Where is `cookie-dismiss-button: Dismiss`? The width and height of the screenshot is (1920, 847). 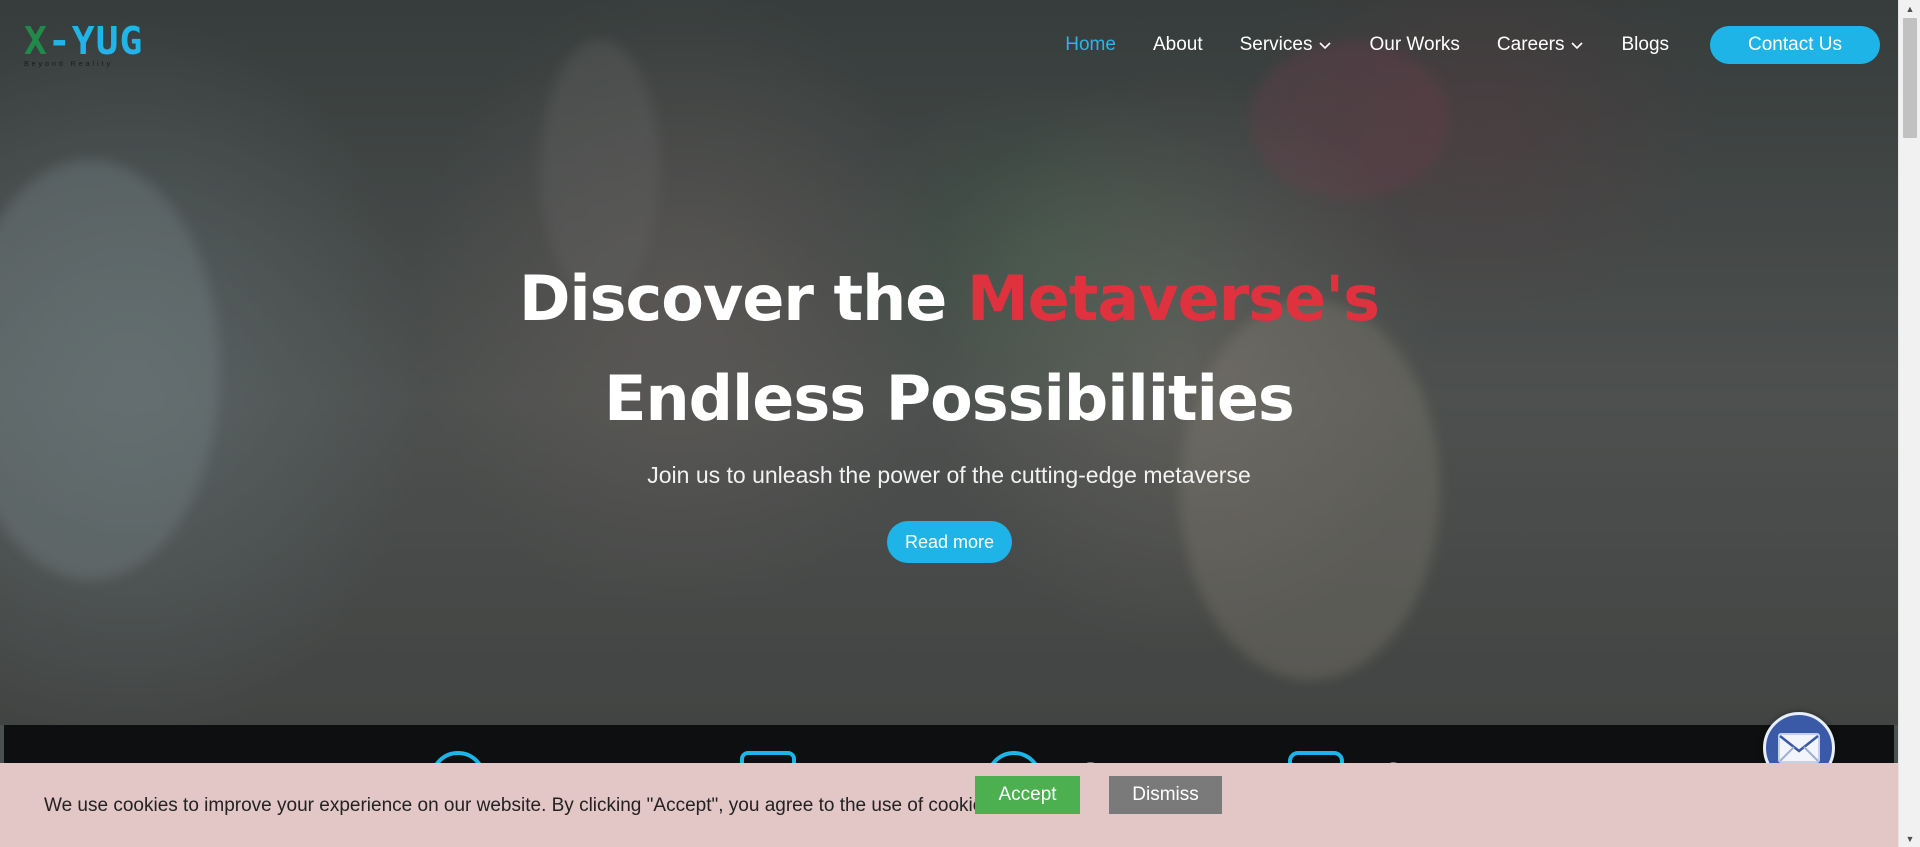
cookie-dismiss-button: Dismiss is located at coordinates (1165, 795).